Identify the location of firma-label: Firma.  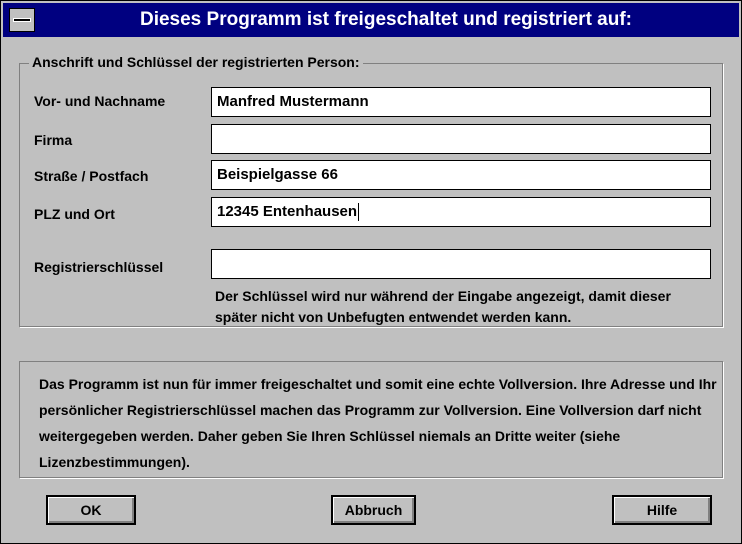
(53, 140).